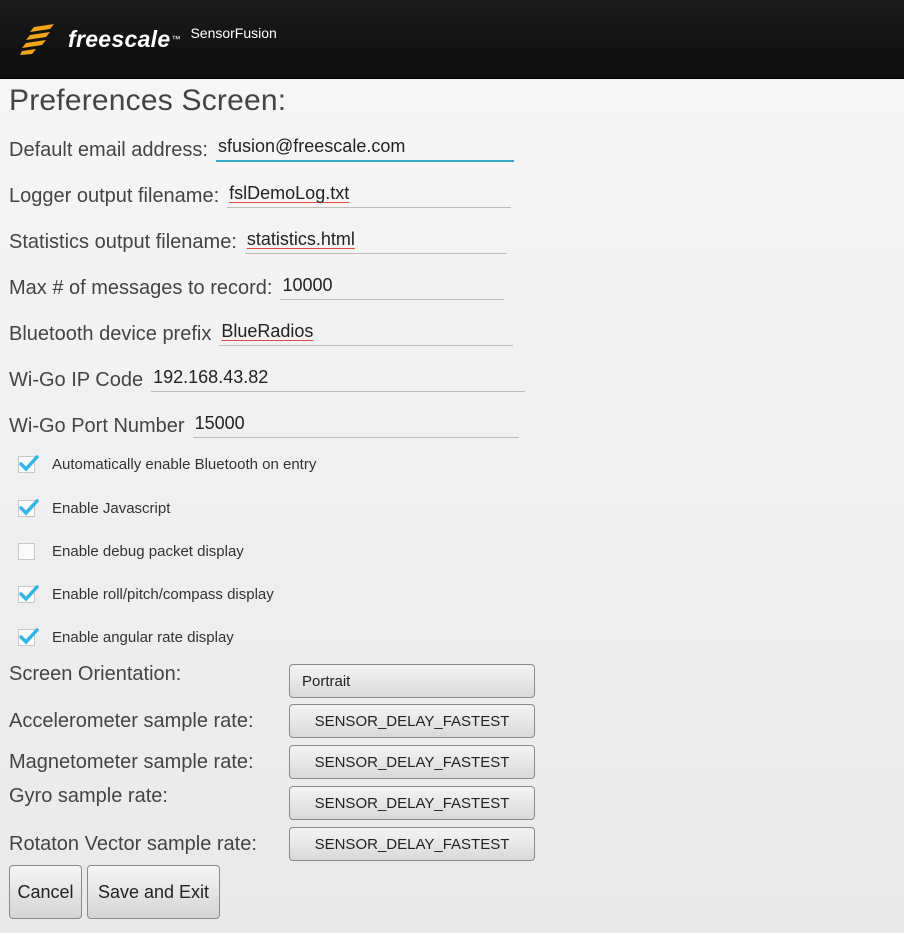  I want to click on freescale-logo-mark-icon, so click(37, 39).